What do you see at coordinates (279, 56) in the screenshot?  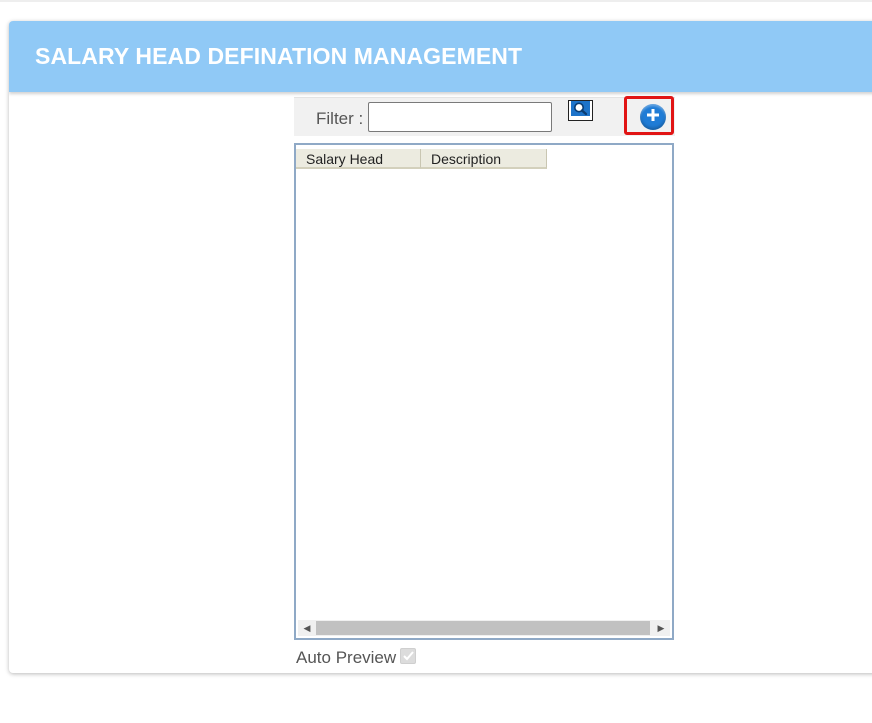 I see `page-title: SALARY HEAD DEFINATION MANAGEMENT` at bounding box center [279, 56].